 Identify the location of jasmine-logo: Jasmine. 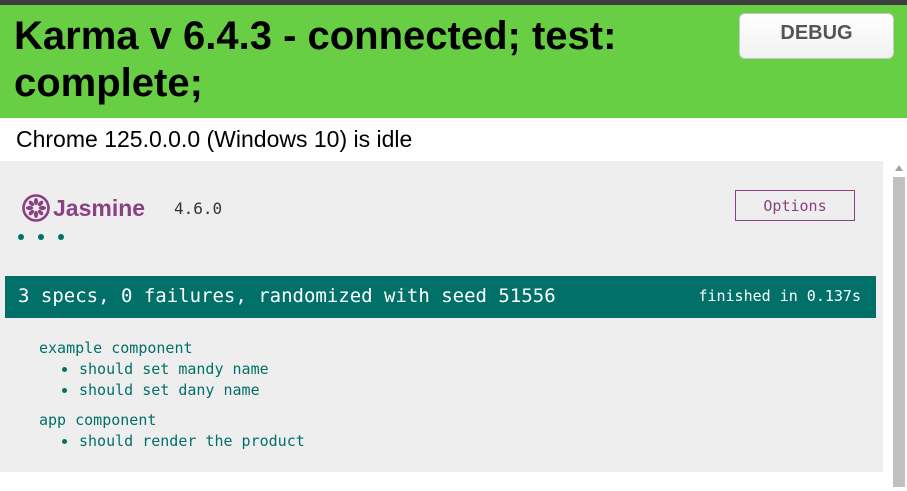
(83, 208).